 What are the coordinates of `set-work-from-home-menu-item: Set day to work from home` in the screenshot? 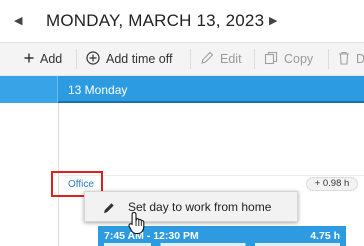 It's located at (191, 206).